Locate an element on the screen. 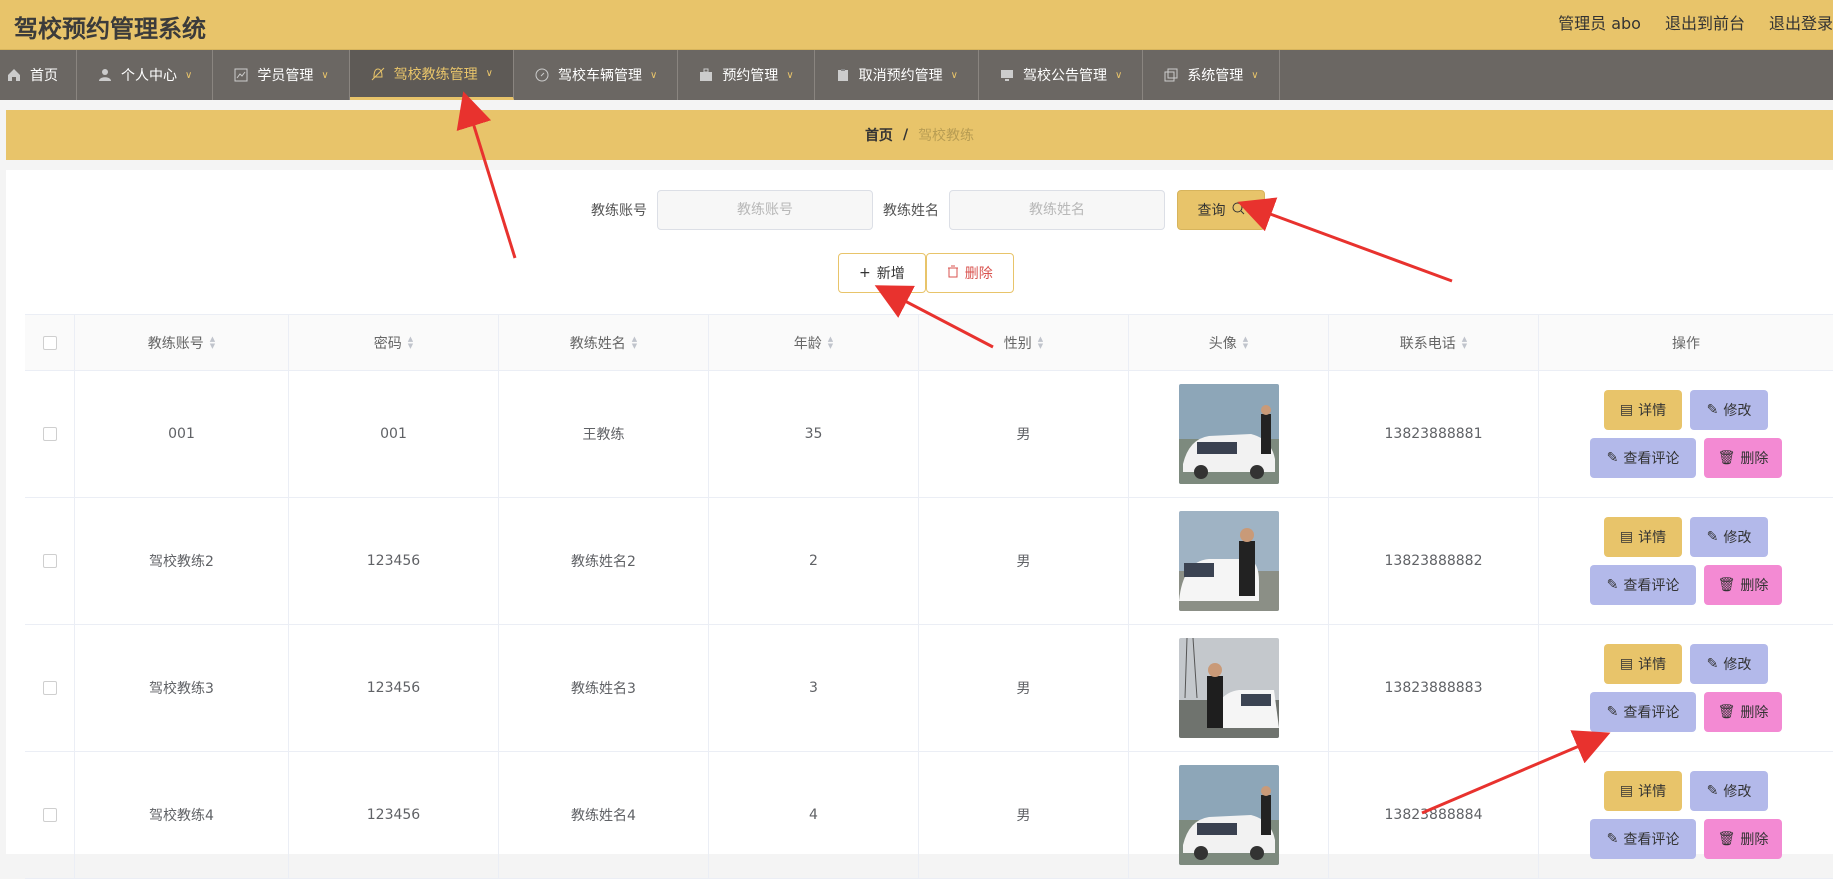  nav-vehicle-manage-label: 驾校车辆管理 is located at coordinates (599, 76).